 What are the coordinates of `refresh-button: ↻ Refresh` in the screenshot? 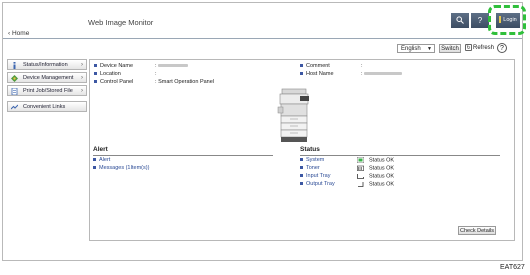 It's located at (479, 48).